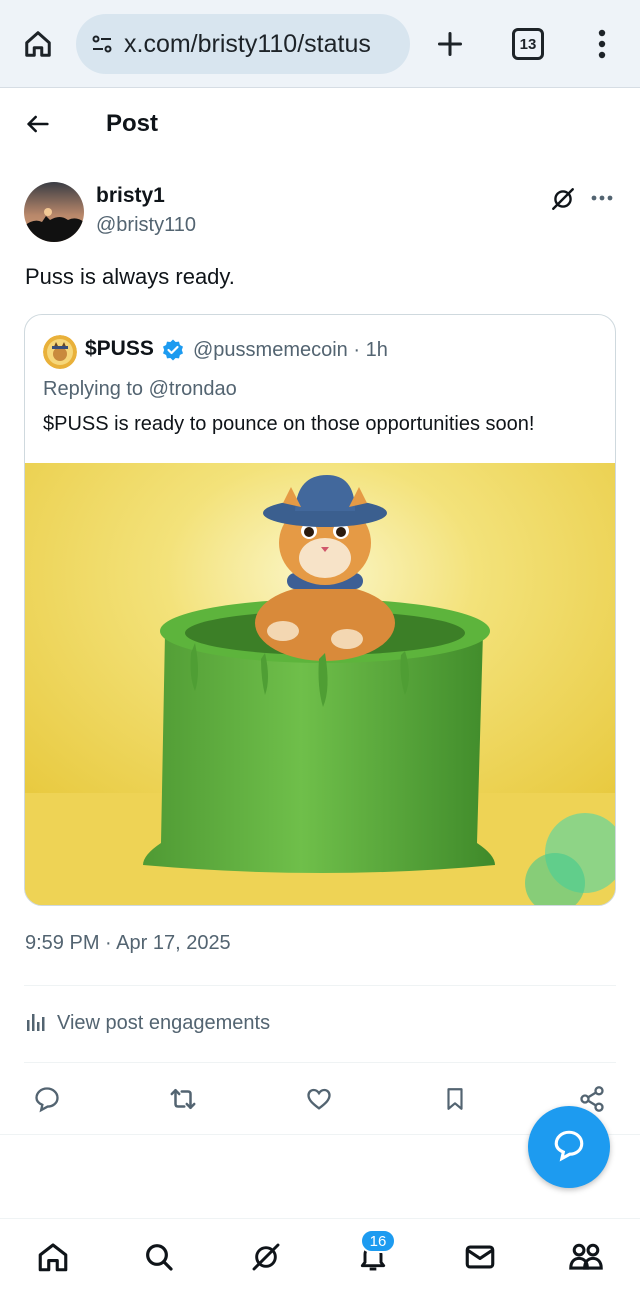 The image size is (640, 1295). Describe the element at coordinates (455, 1099) in the screenshot. I see `bookmark-icon` at that location.